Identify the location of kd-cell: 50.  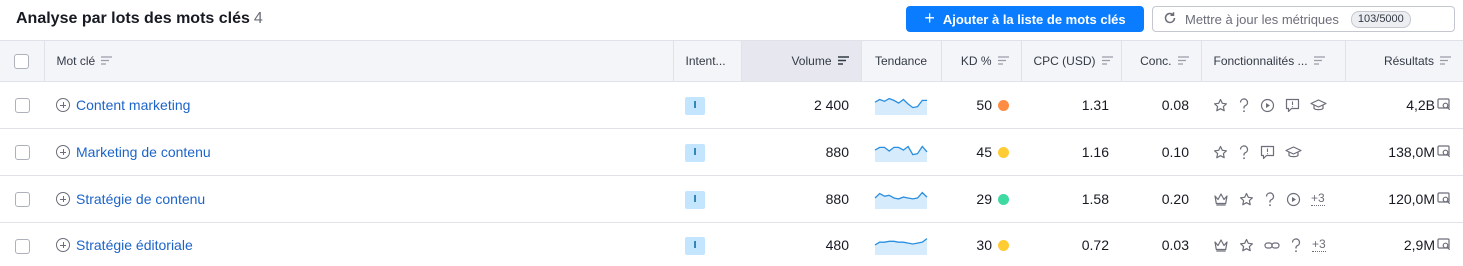
(981, 105).